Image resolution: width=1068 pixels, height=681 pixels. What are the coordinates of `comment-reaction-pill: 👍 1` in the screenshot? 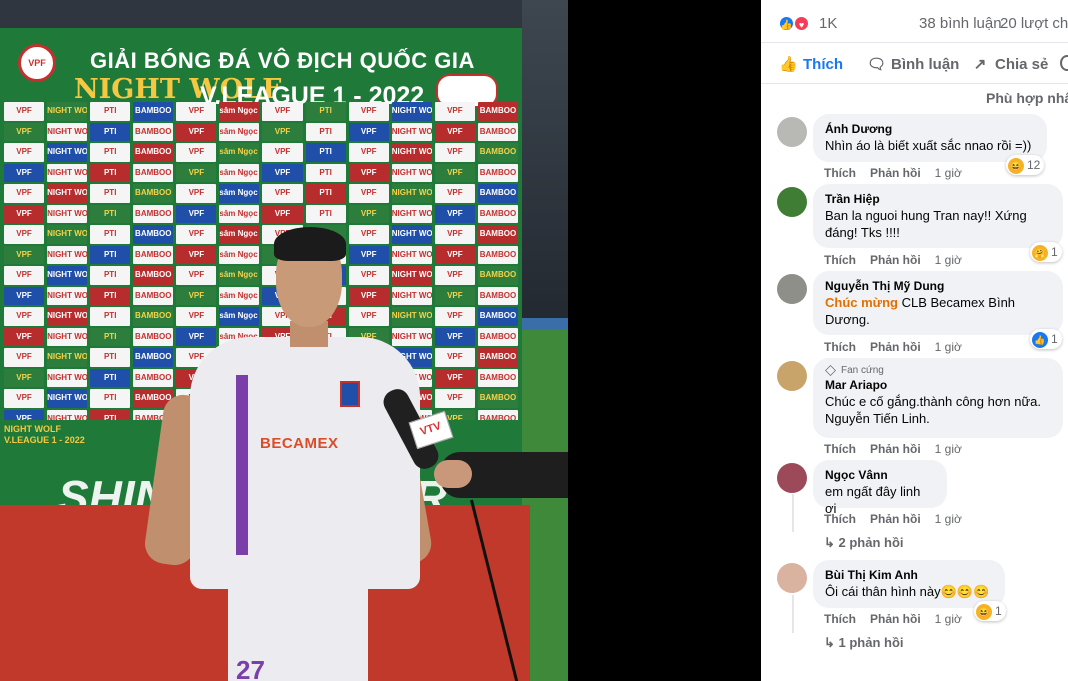 It's located at (1046, 339).